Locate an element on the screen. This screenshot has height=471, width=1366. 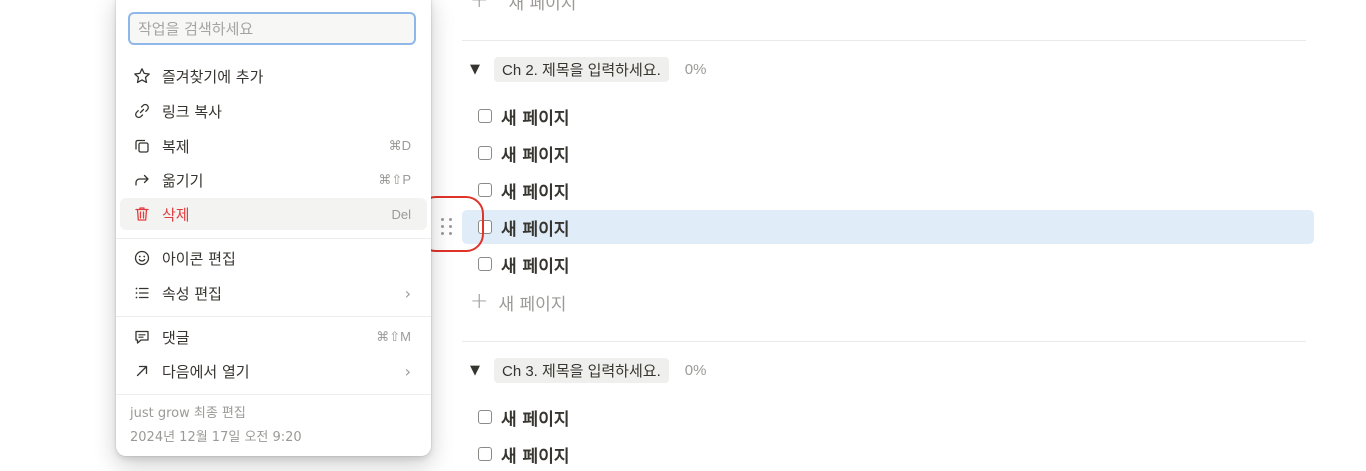
menu-item-label: 아이콘 편집 is located at coordinates (199, 258).